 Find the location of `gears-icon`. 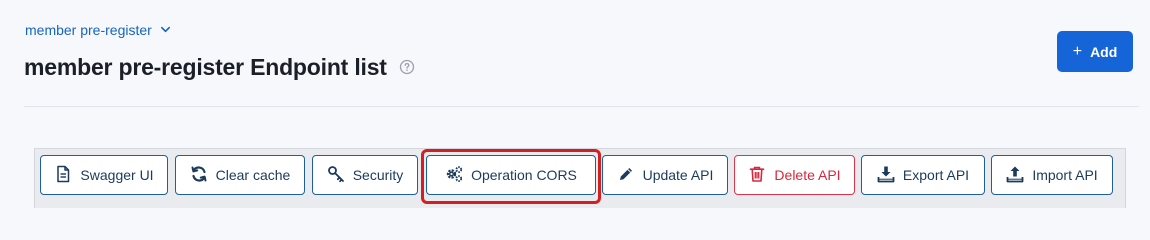

gears-icon is located at coordinates (454, 175).